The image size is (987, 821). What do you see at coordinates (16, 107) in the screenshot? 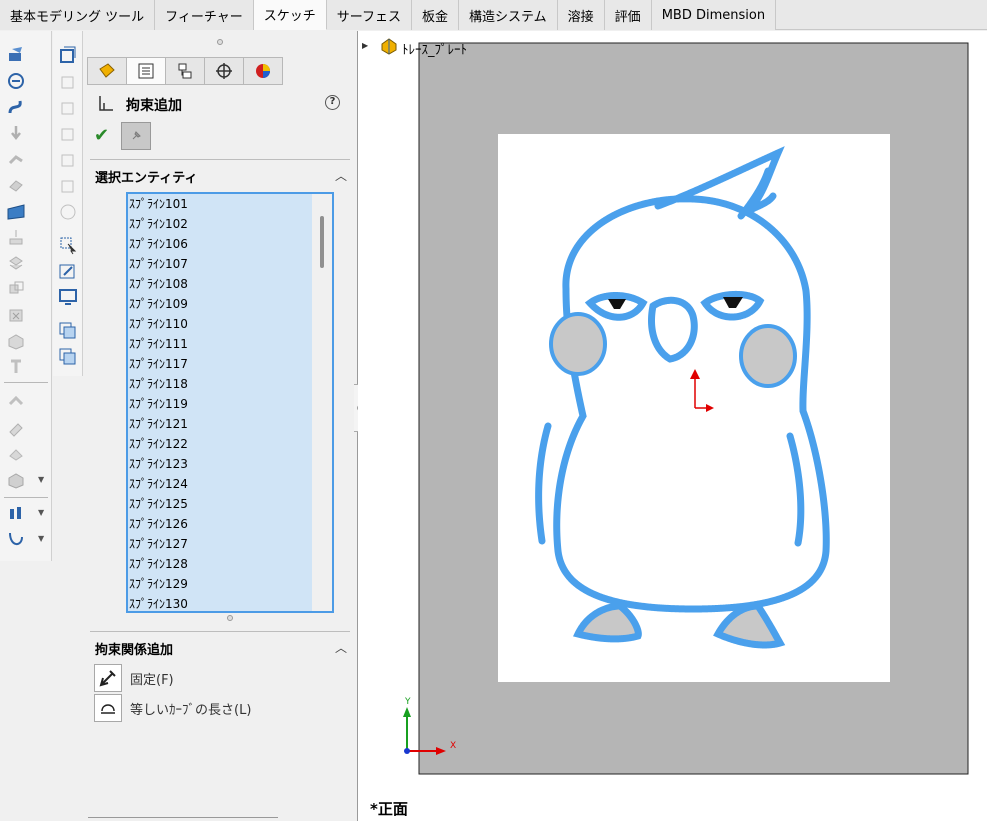
I see `spline-icon` at bounding box center [16, 107].